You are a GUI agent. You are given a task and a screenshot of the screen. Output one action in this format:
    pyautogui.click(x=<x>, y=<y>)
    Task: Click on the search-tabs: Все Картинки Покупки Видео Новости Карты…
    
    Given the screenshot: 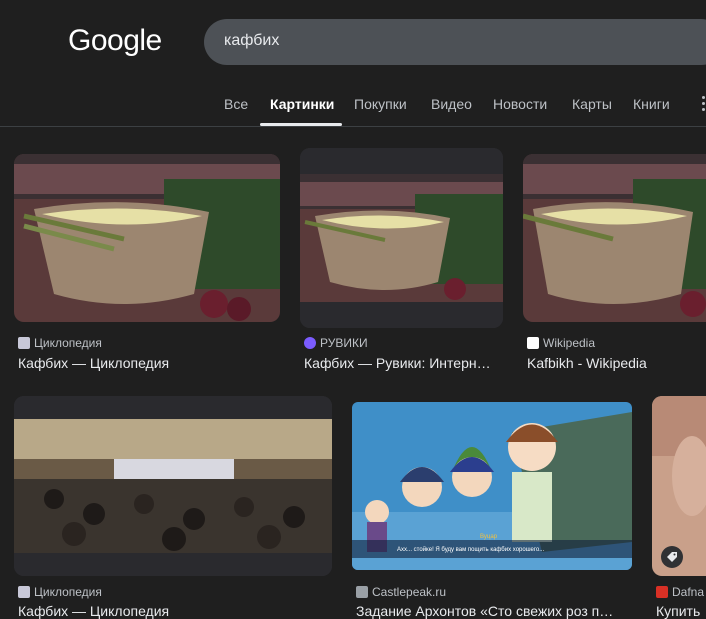 What is the action you would take?
    pyautogui.click(x=353, y=106)
    